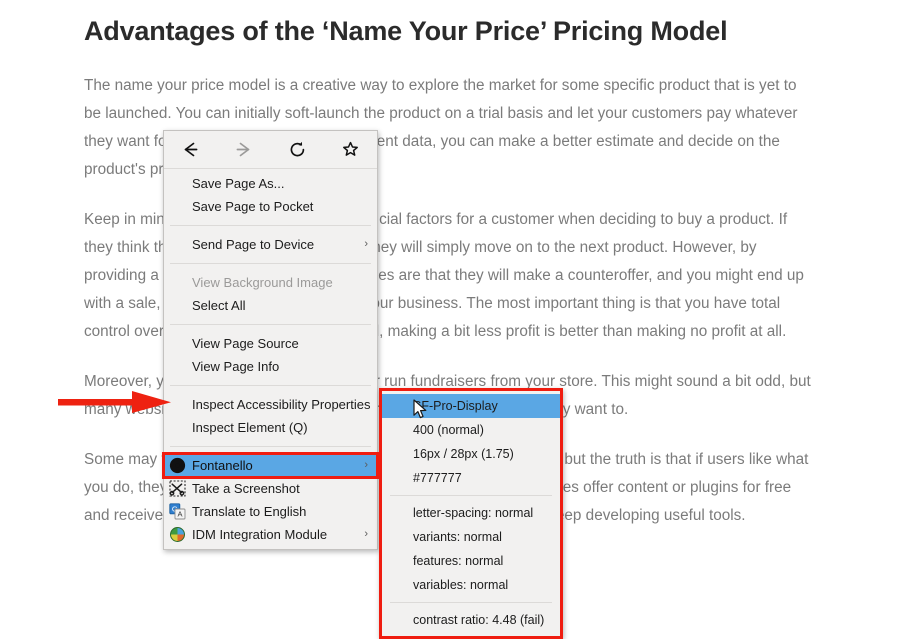 The image size is (906, 639). I want to click on variants-row: variants: normal, so click(471, 537).